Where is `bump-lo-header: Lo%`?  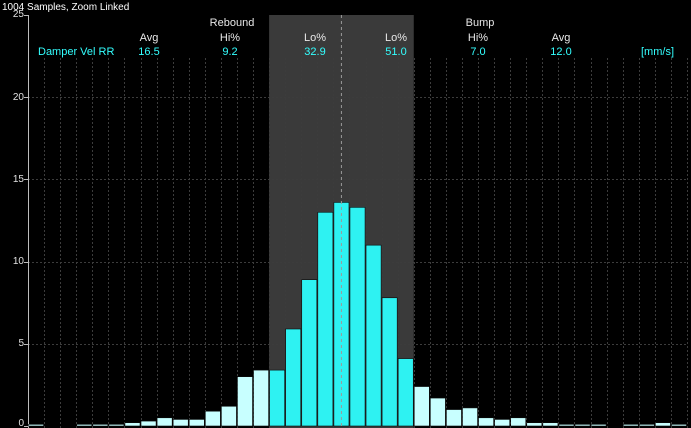 bump-lo-header: Lo% is located at coordinates (396, 38).